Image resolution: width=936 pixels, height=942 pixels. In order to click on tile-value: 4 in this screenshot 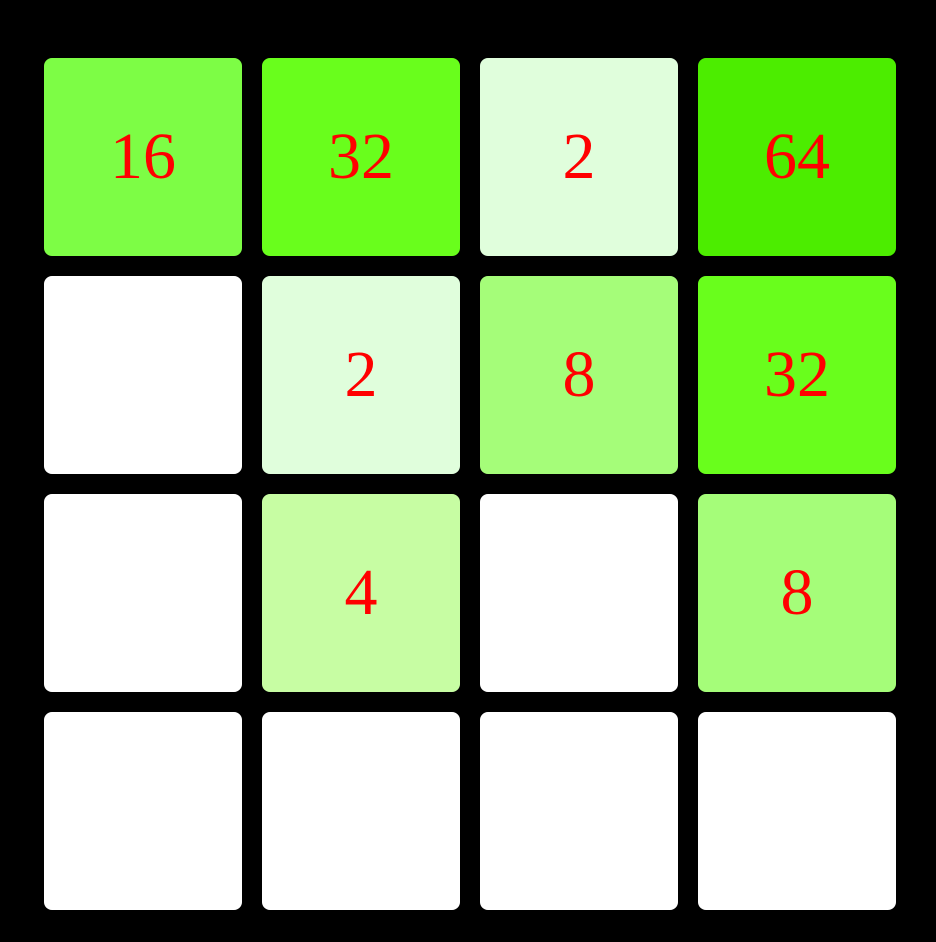, I will do `click(361, 592)`.